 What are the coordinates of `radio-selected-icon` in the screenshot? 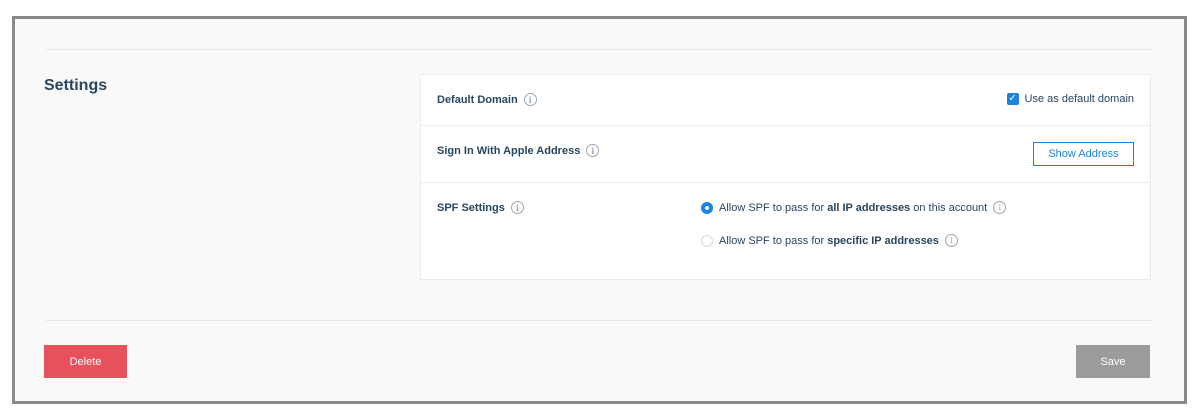 It's located at (707, 207).